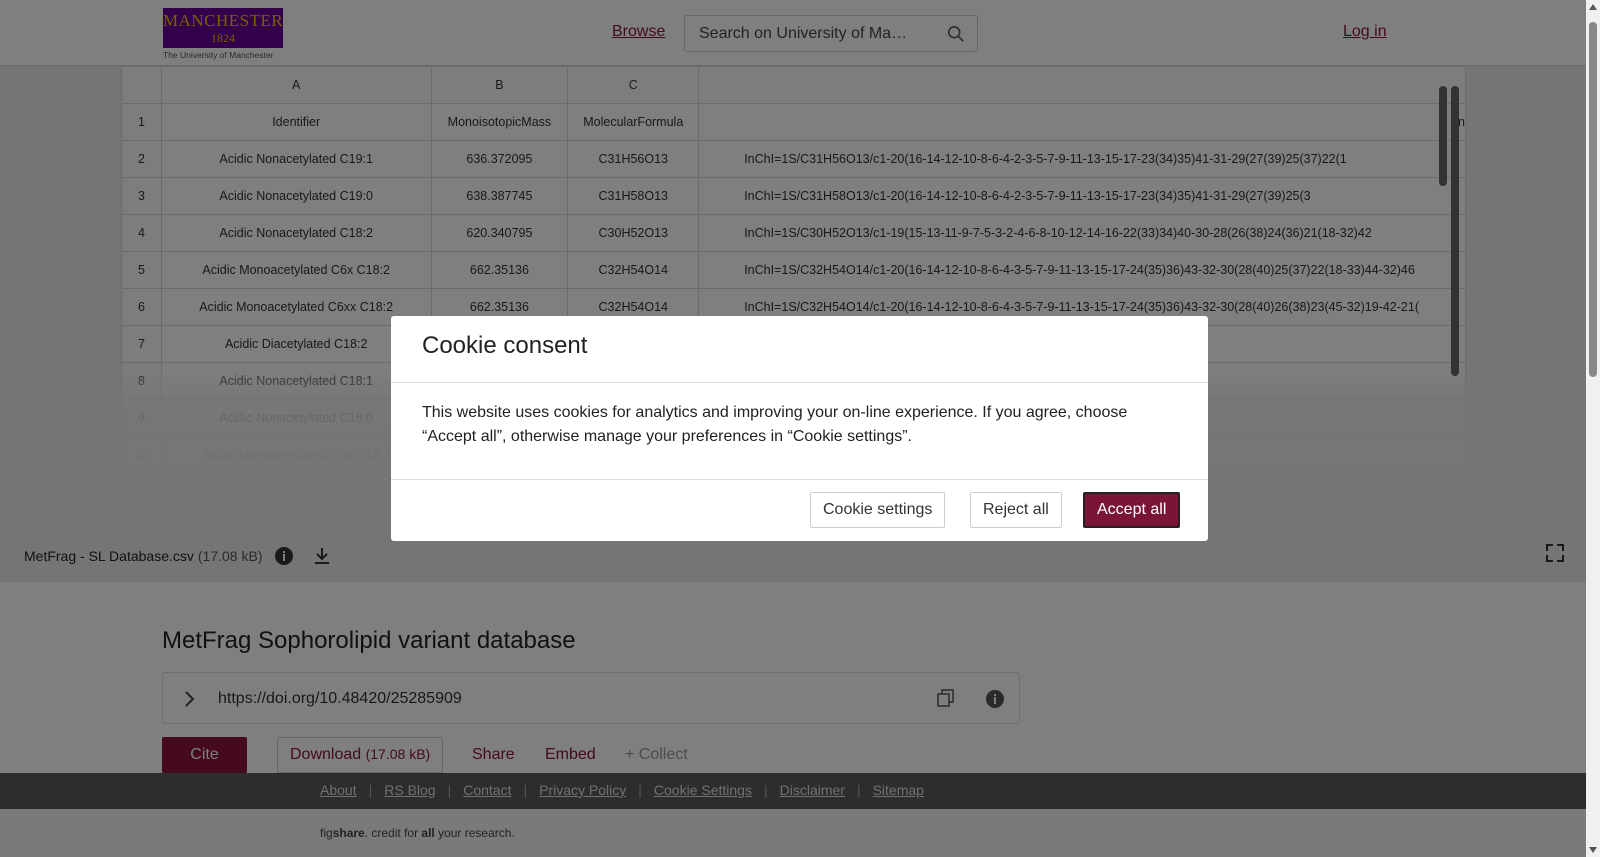 This screenshot has height=857, width=1600. I want to click on page-scroll-thumb, so click(1593, 199).